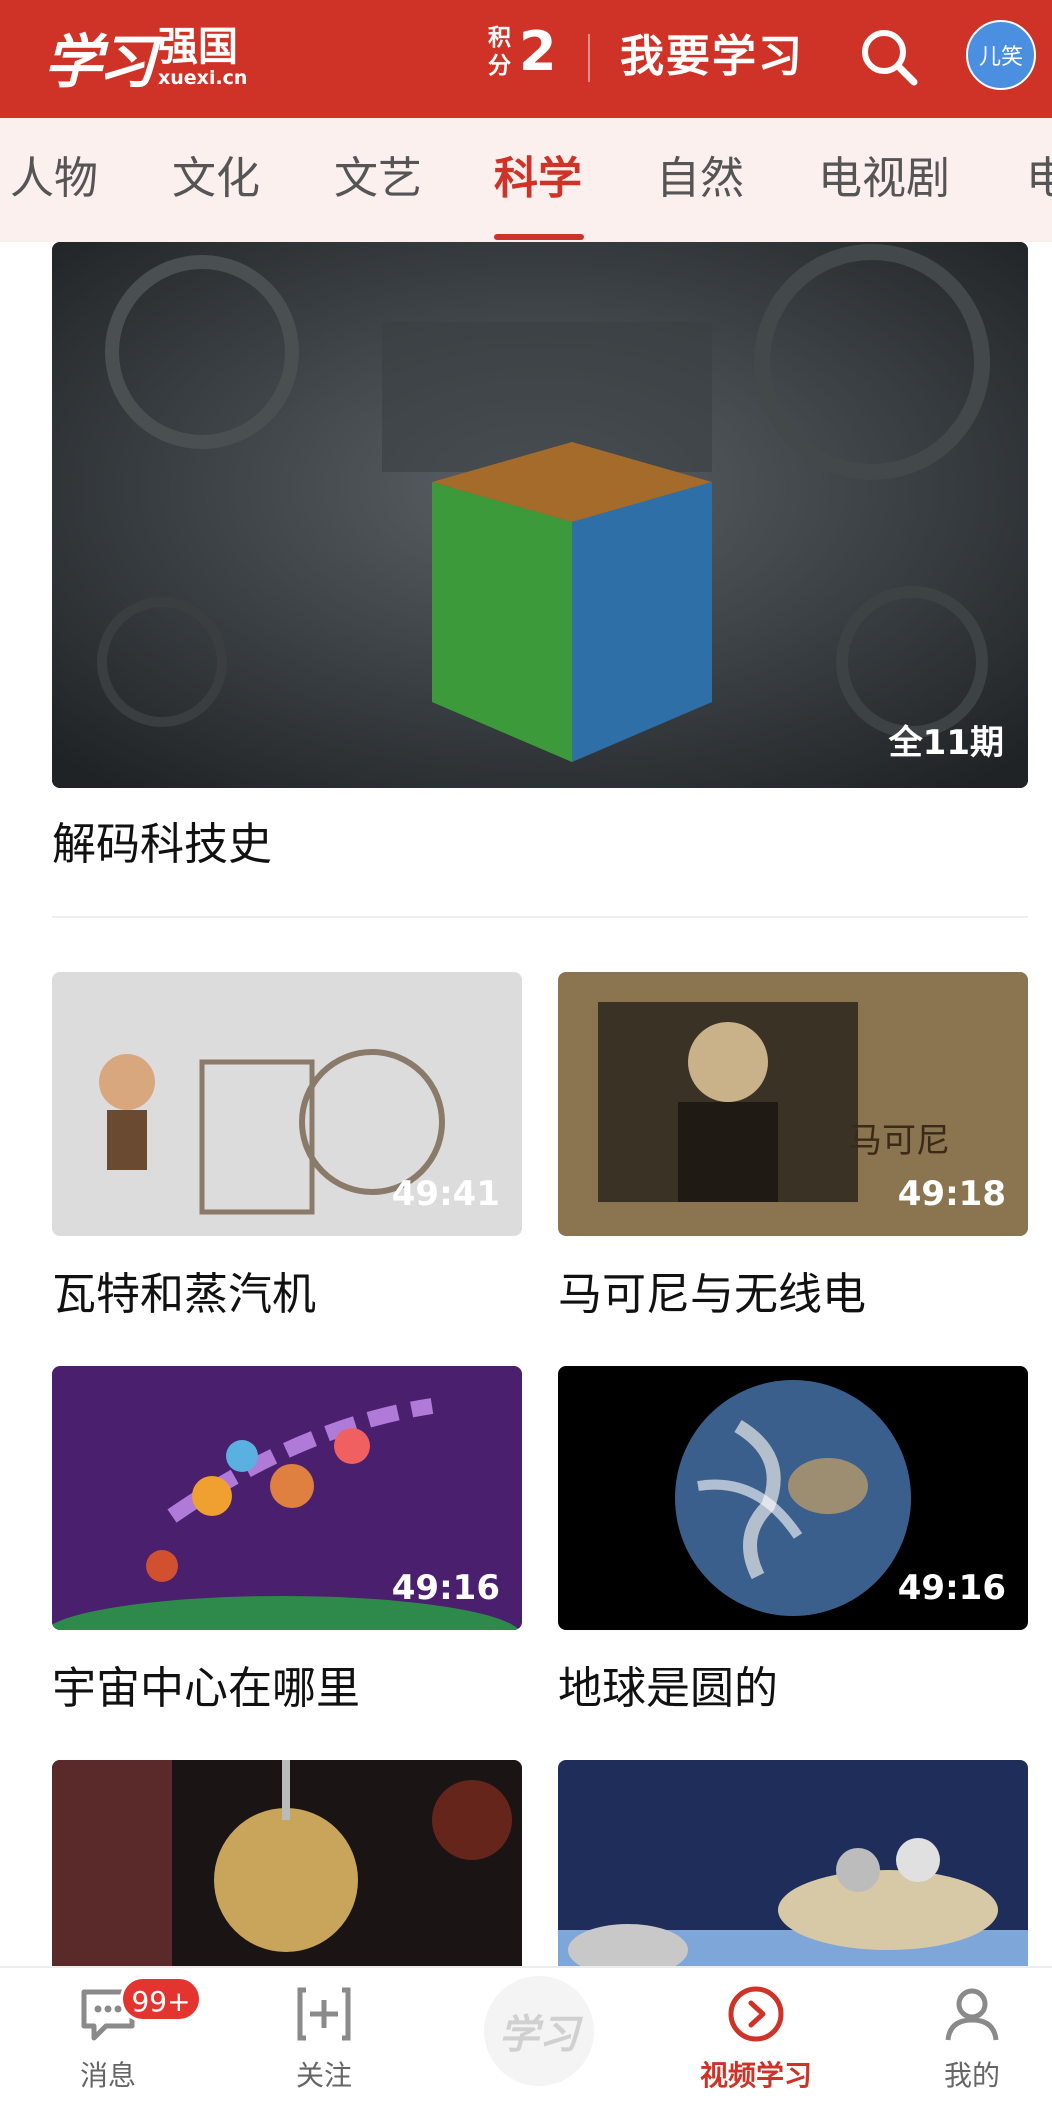 This screenshot has height=2106, width=1052. Describe the element at coordinates (971, 2075) in the screenshot. I see `nav-mine-label: 我的` at that location.